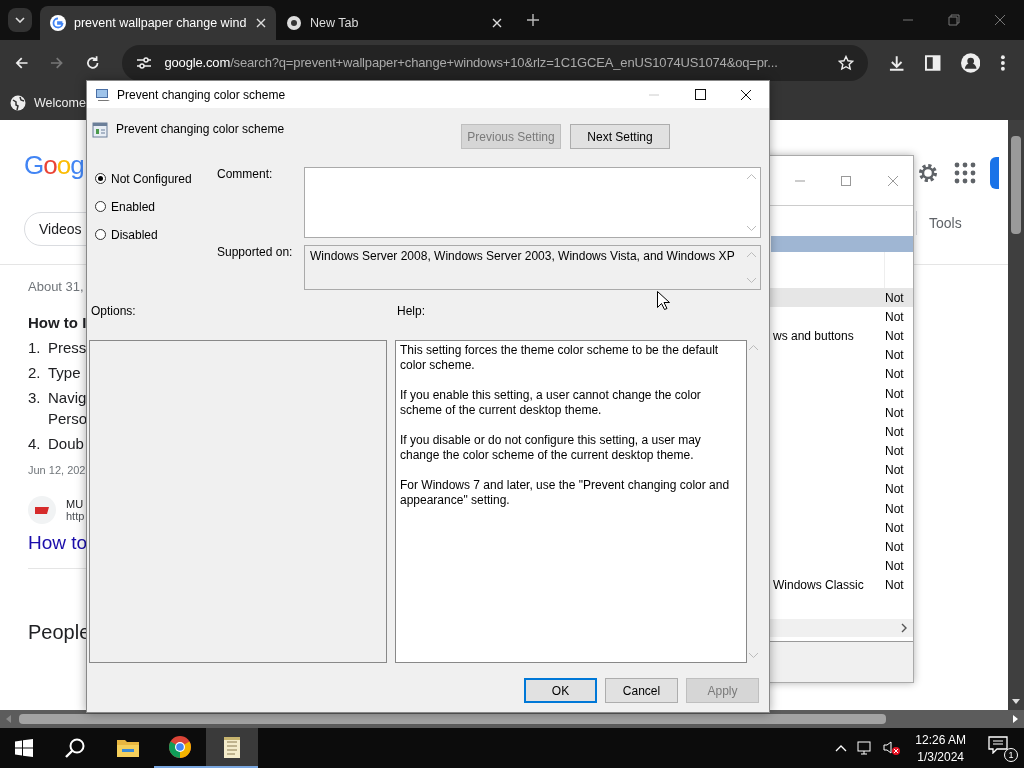  Describe the element at coordinates (411, 311) in the screenshot. I see `help-label: Help:` at that location.